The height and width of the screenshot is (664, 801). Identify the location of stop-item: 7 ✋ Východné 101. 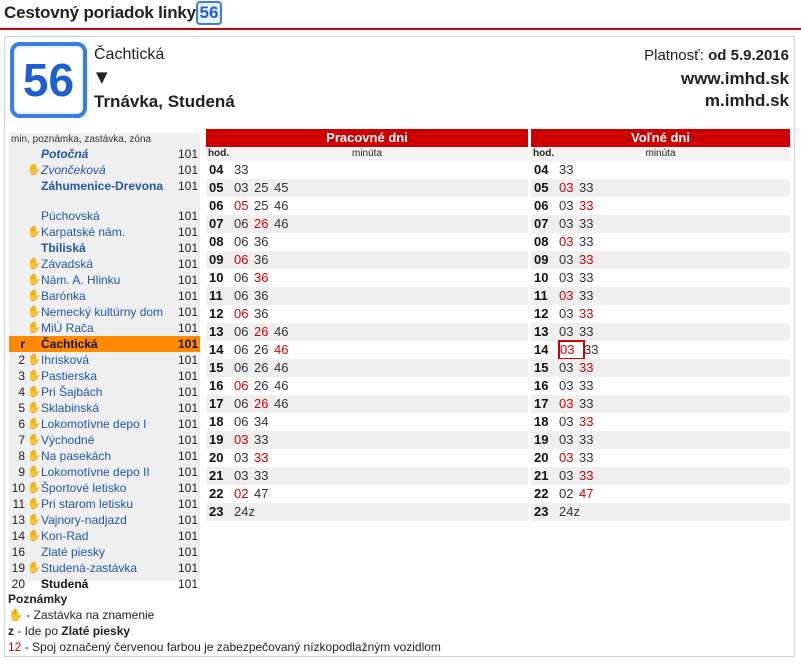
(104, 440).